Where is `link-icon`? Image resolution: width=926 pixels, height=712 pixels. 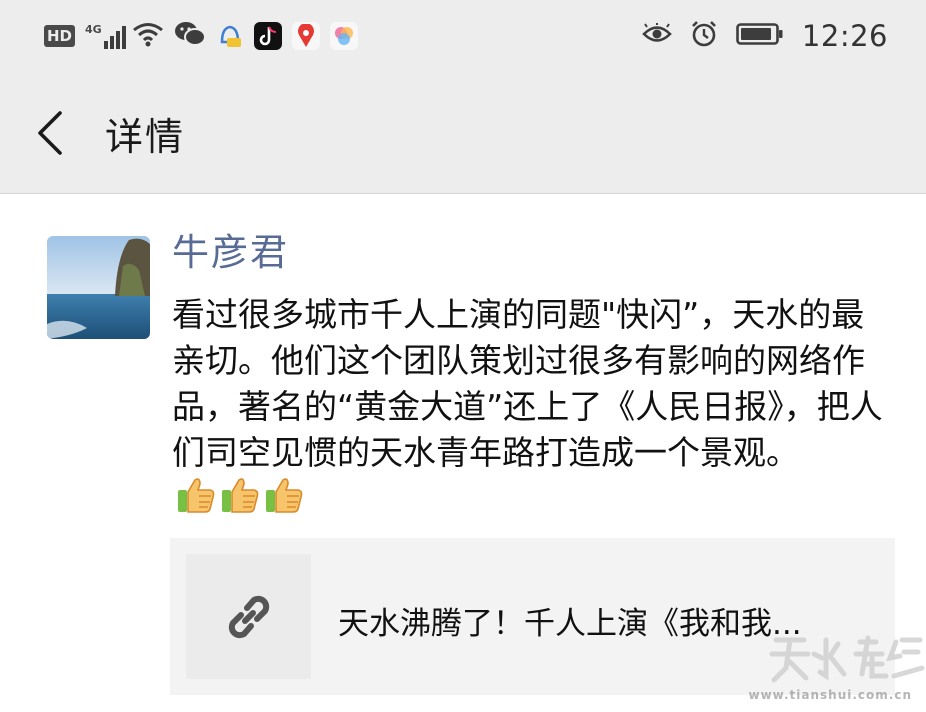 link-icon is located at coordinates (248, 616).